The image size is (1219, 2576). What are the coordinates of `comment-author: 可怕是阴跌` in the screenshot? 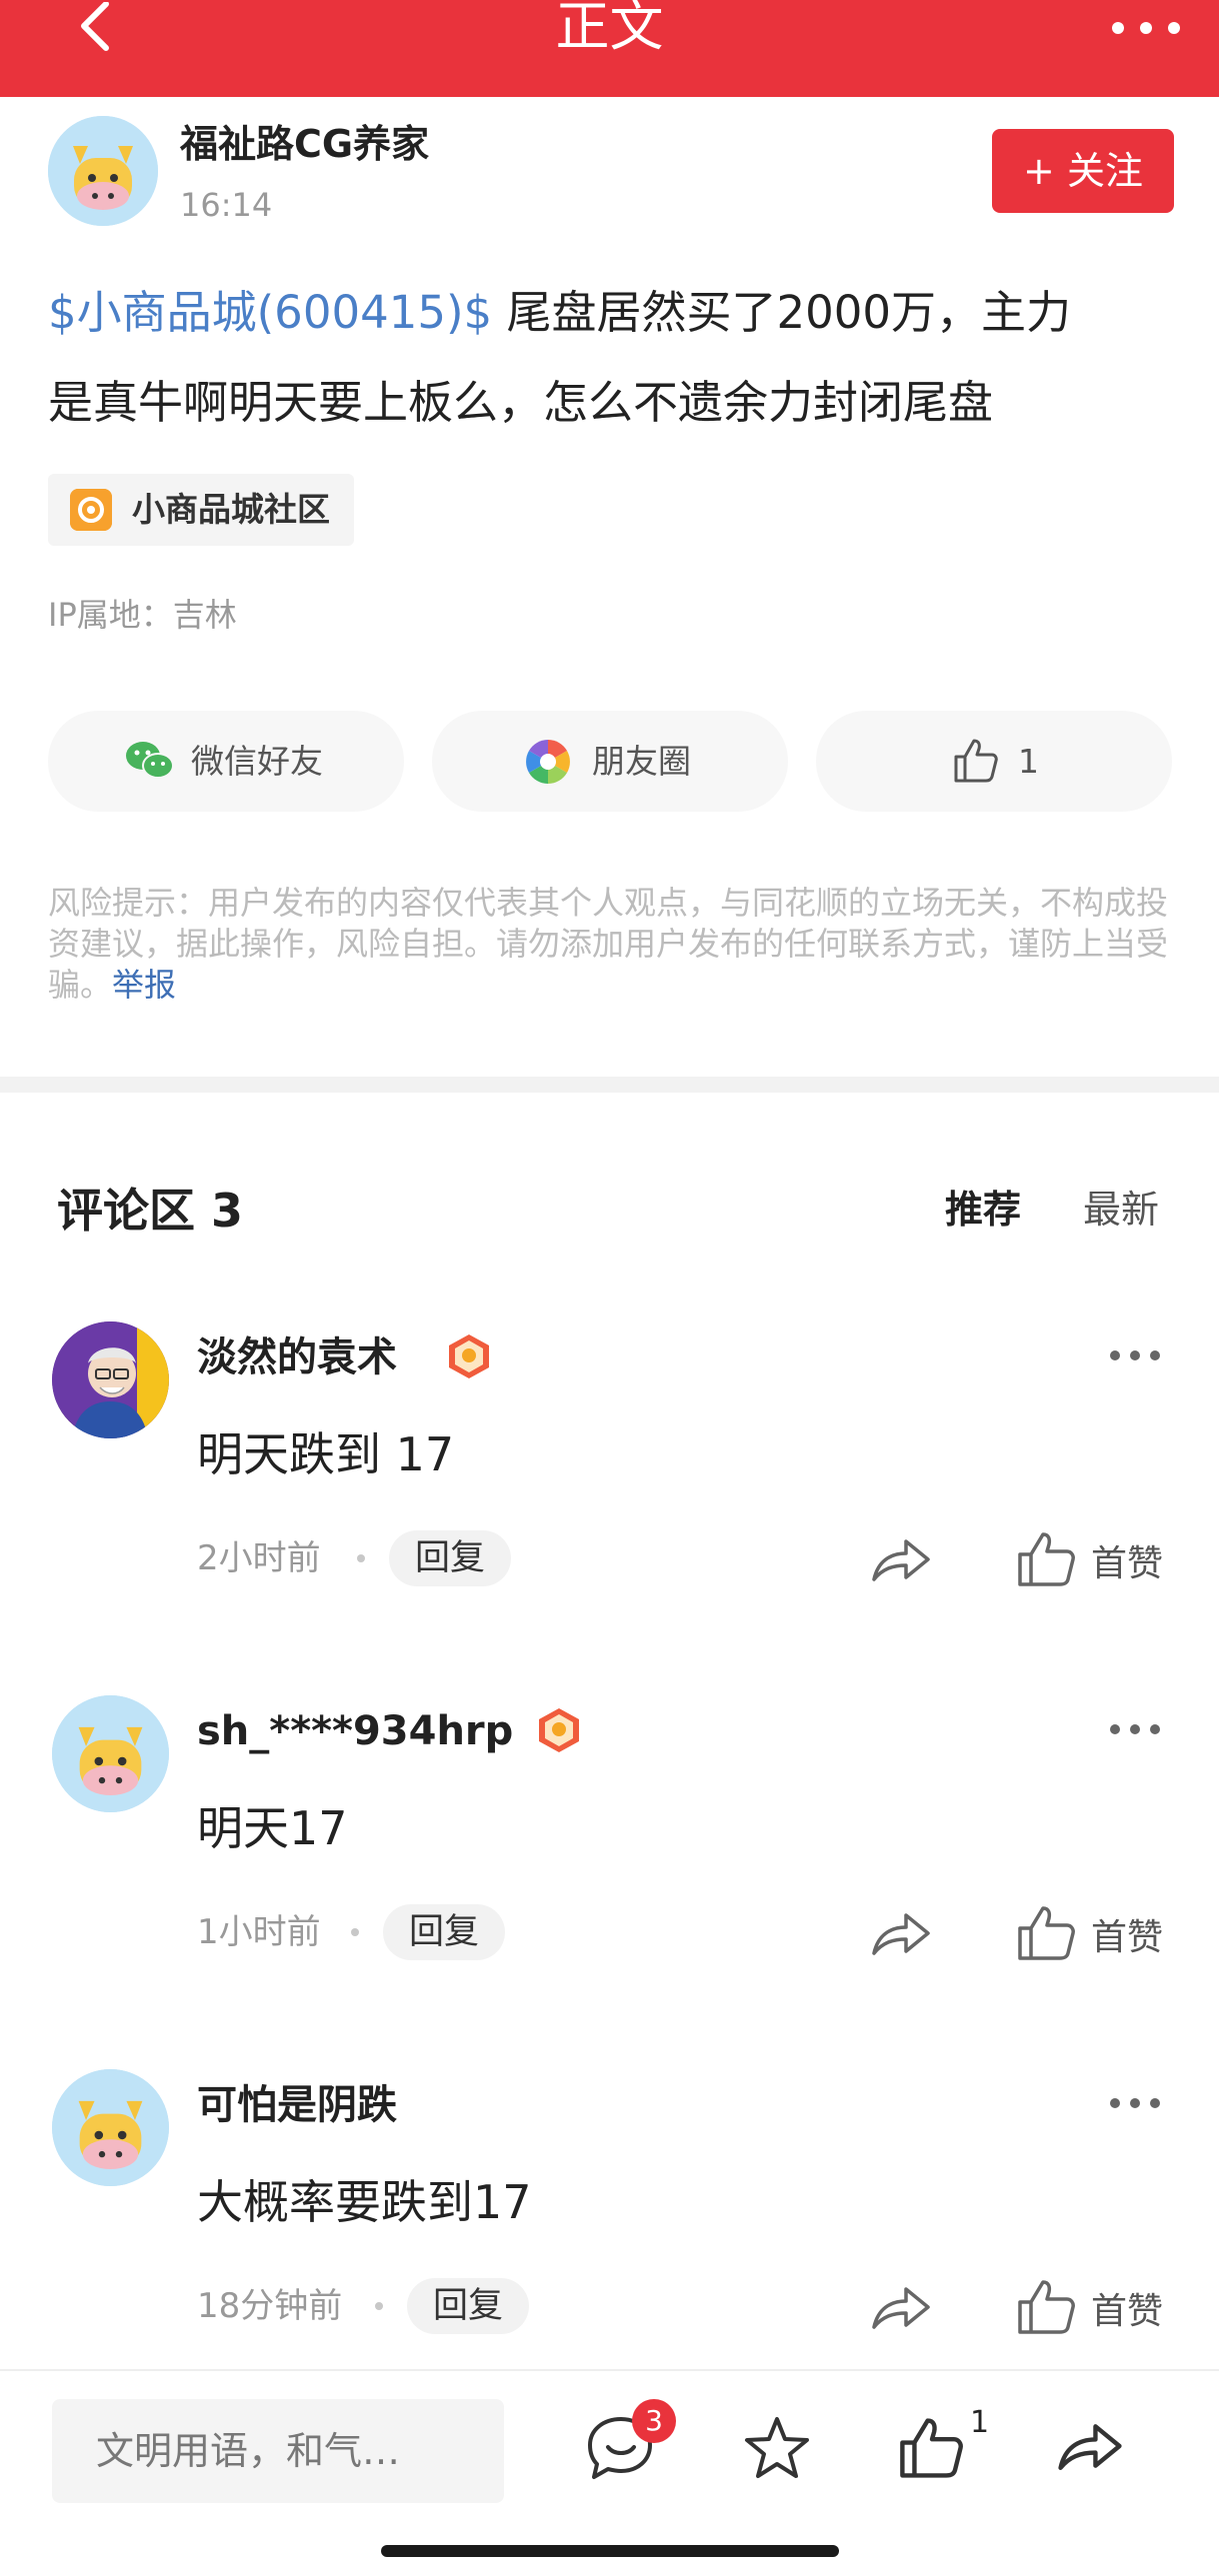 It's located at (297, 2105).